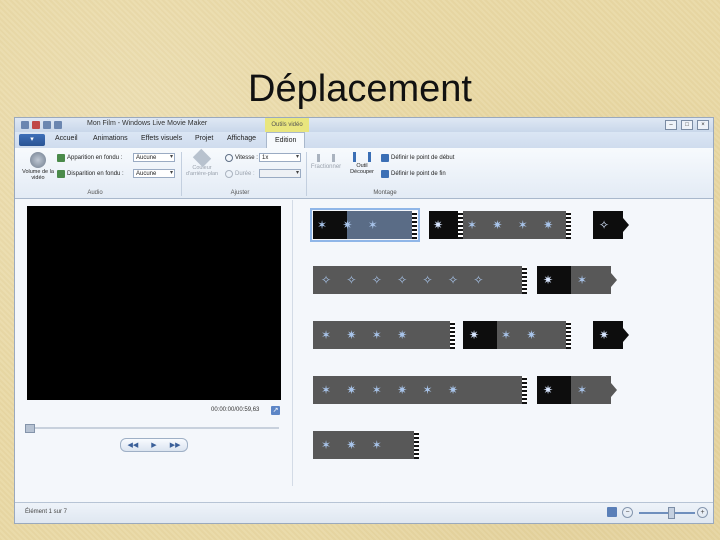 Image resolution: width=720 pixels, height=540 pixels. Describe the element at coordinates (667, 513) in the screenshot. I see `zoom-slider` at that location.